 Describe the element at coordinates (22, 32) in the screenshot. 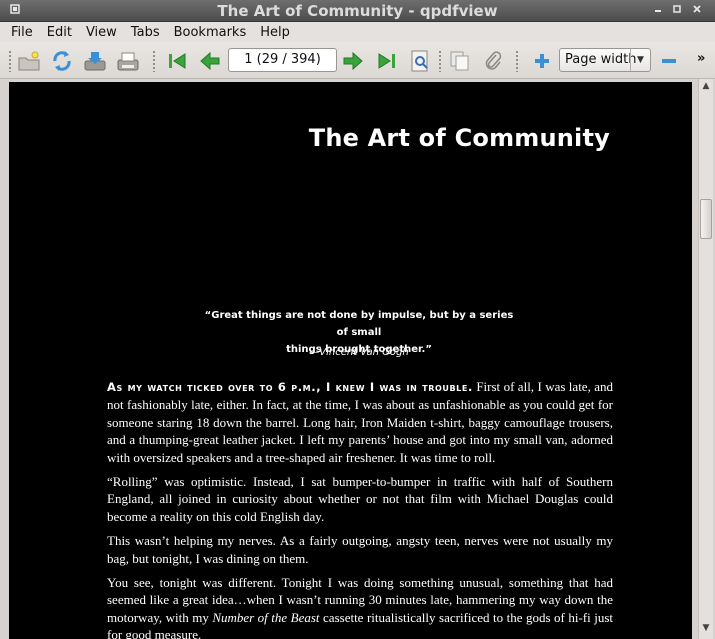

I see `menu-file: File` at that location.